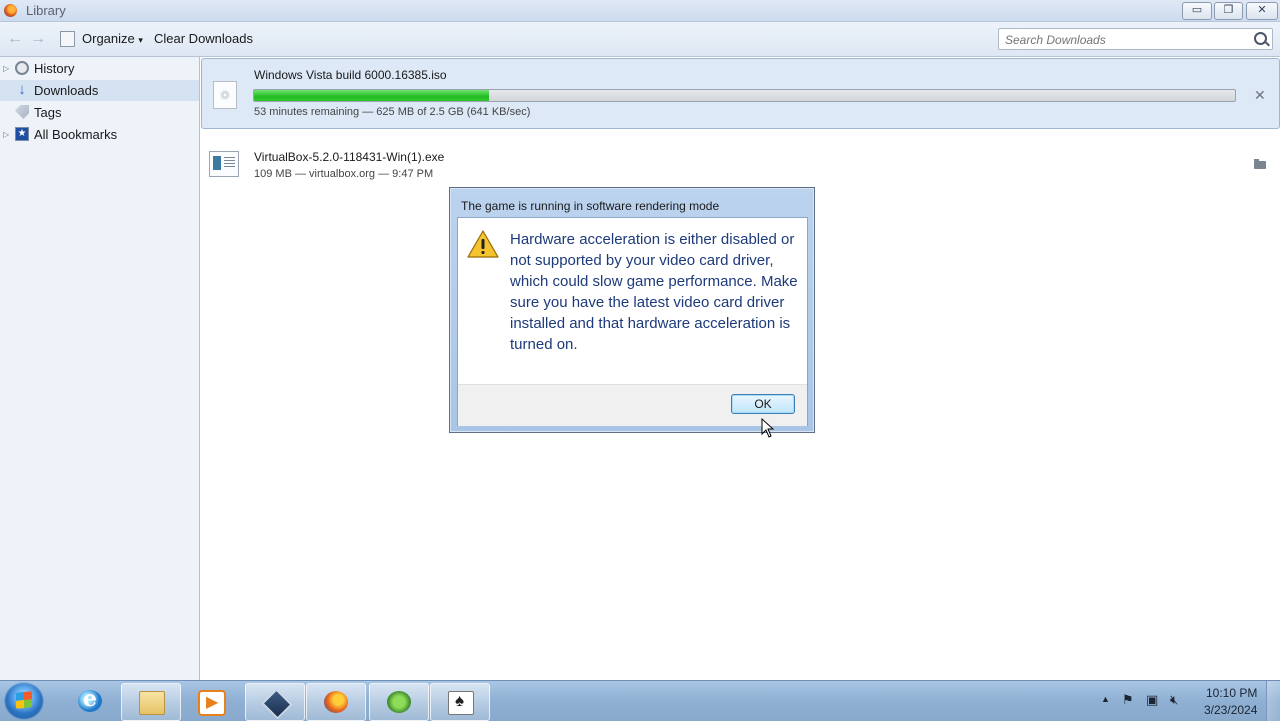  I want to click on show-desktop-button, so click(1273, 701).